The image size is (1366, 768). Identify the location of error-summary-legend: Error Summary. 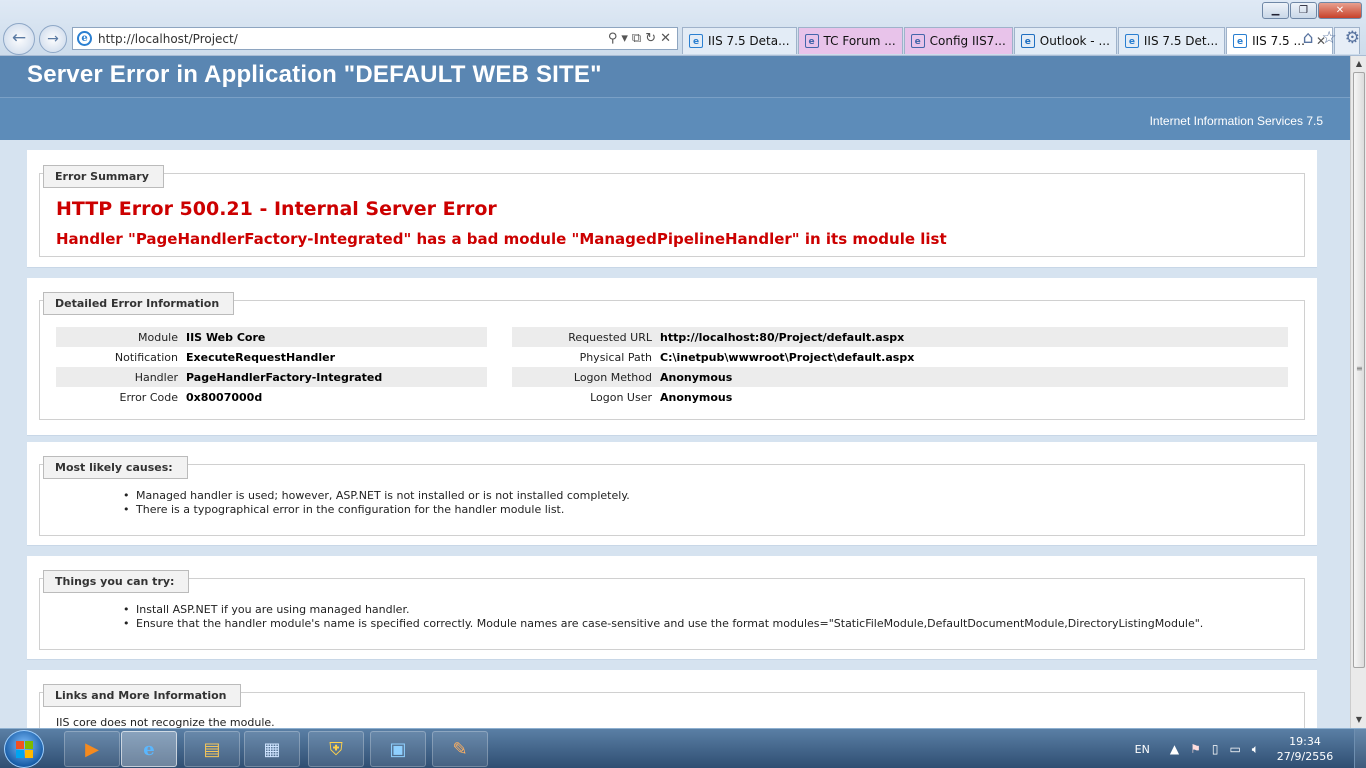
(103, 176).